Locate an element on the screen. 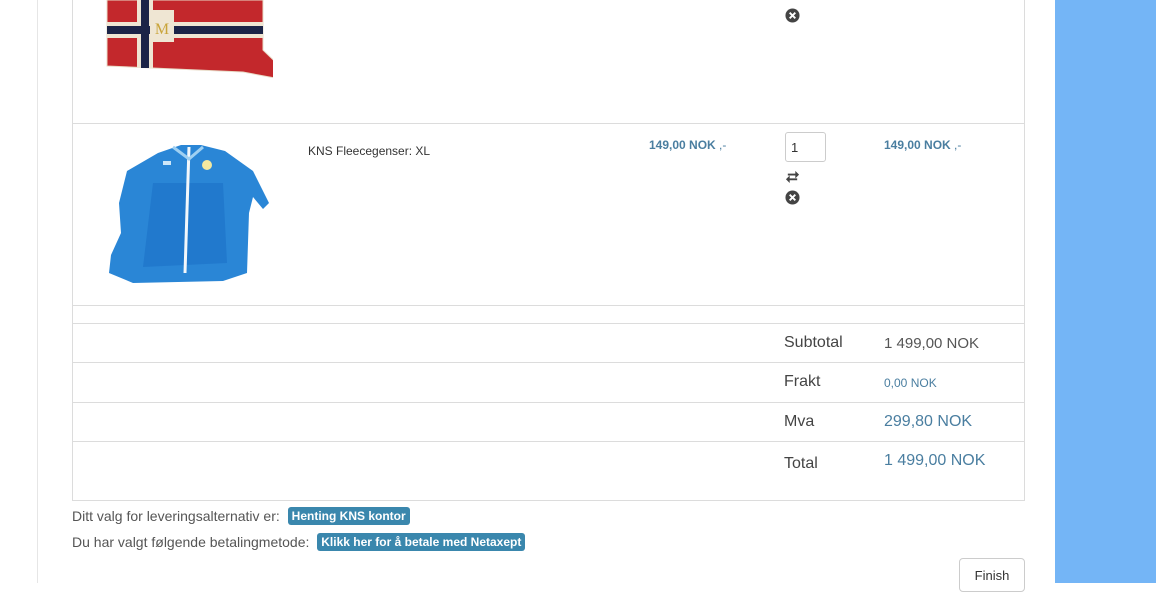  right-side-panel is located at coordinates (1105, 291).